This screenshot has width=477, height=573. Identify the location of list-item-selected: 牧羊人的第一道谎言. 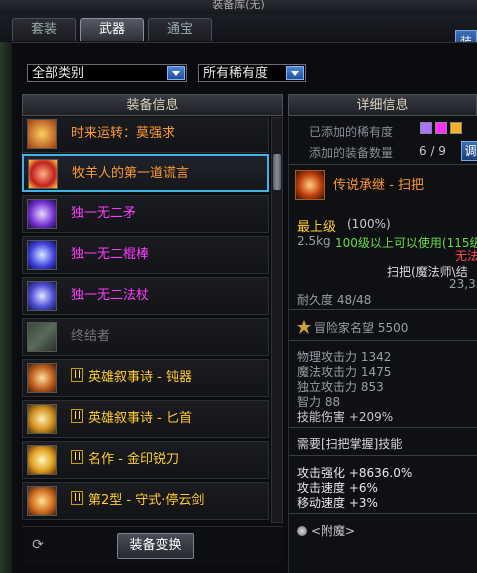
(145, 173).